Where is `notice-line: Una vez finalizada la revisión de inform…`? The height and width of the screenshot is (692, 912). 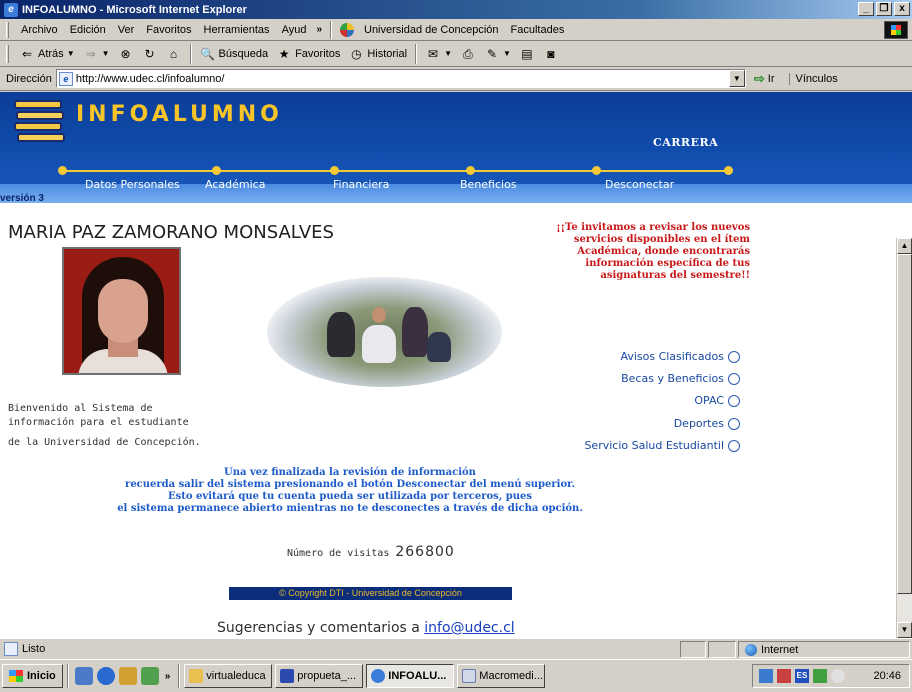 notice-line: Una vez finalizada la revisión de inform… is located at coordinates (350, 472).